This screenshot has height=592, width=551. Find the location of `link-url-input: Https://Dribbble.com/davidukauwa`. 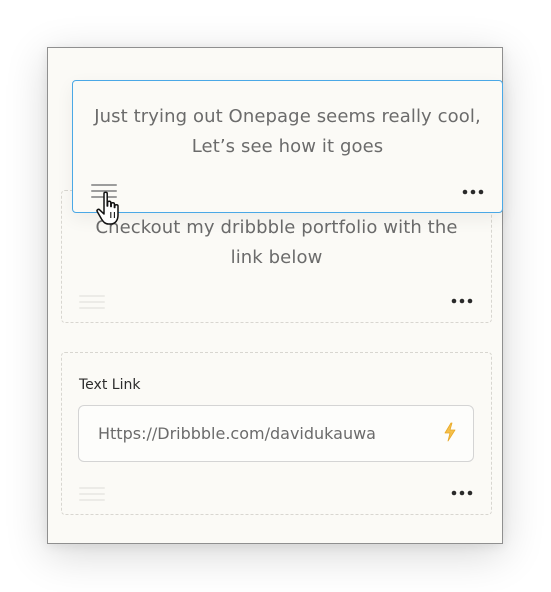

link-url-input: Https://Dribbble.com/davidukauwa is located at coordinates (276, 433).